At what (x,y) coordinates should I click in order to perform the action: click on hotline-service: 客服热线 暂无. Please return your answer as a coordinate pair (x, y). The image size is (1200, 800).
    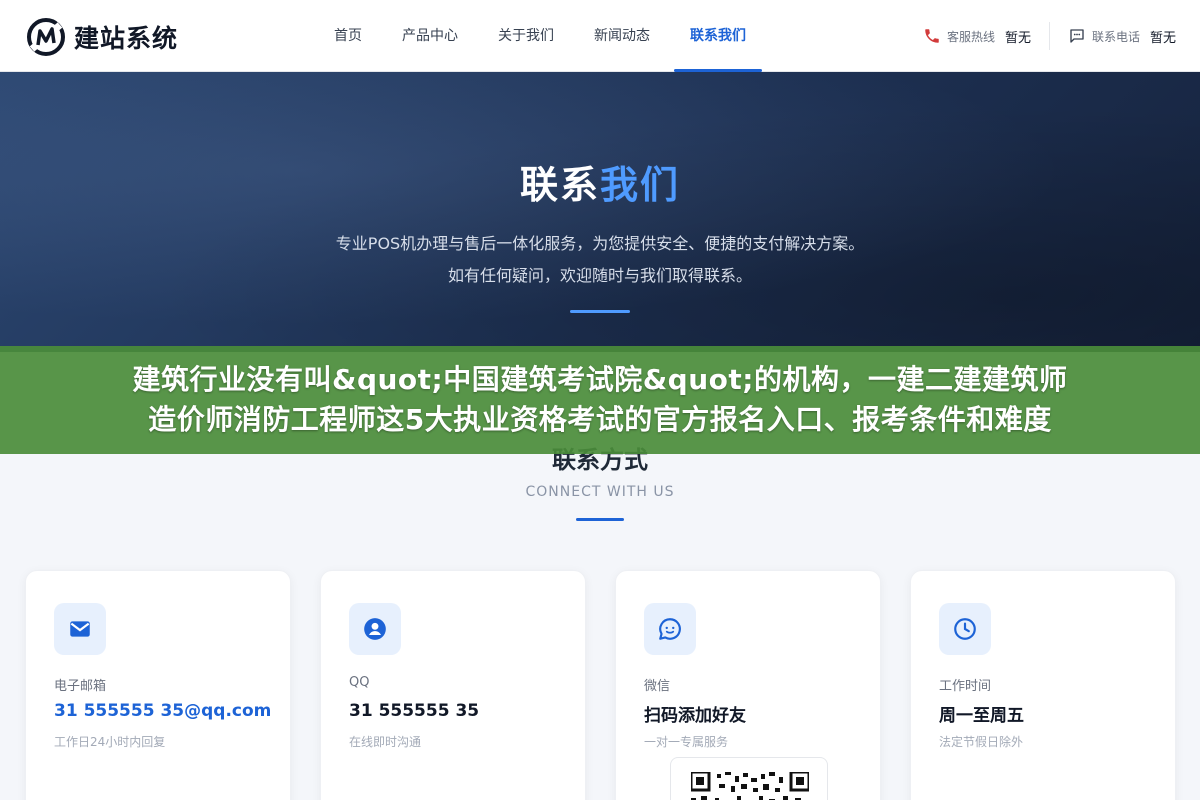
    Looking at the image, I should click on (977, 36).